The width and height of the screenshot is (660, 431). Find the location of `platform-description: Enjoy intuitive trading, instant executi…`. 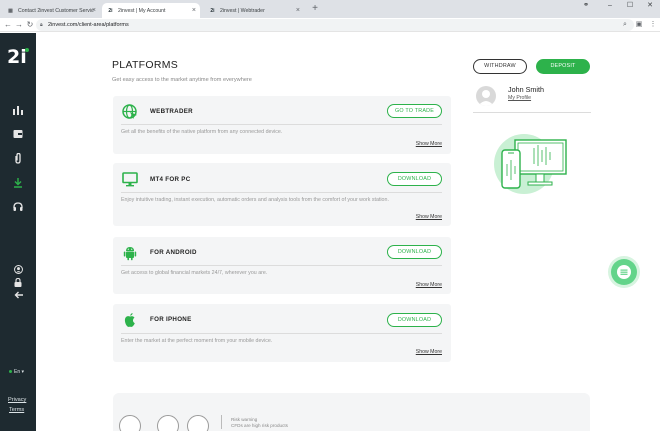

platform-description: Enjoy intuitive trading, instant executi… is located at coordinates (255, 200).